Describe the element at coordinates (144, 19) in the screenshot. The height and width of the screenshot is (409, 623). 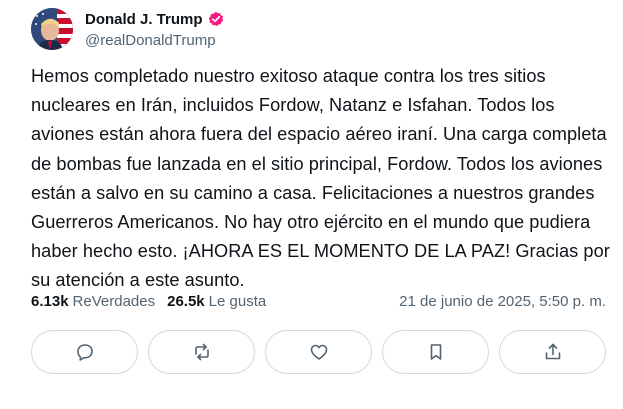
I see `display-name: Donald J. Trump` at that location.